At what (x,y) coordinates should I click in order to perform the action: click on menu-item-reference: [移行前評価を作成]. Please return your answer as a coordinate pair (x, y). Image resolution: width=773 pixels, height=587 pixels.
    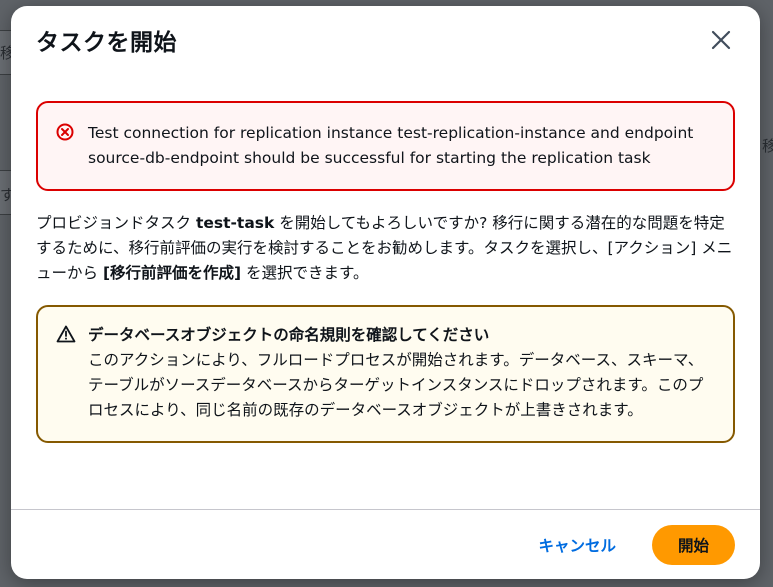
    Looking at the image, I should click on (172, 273).